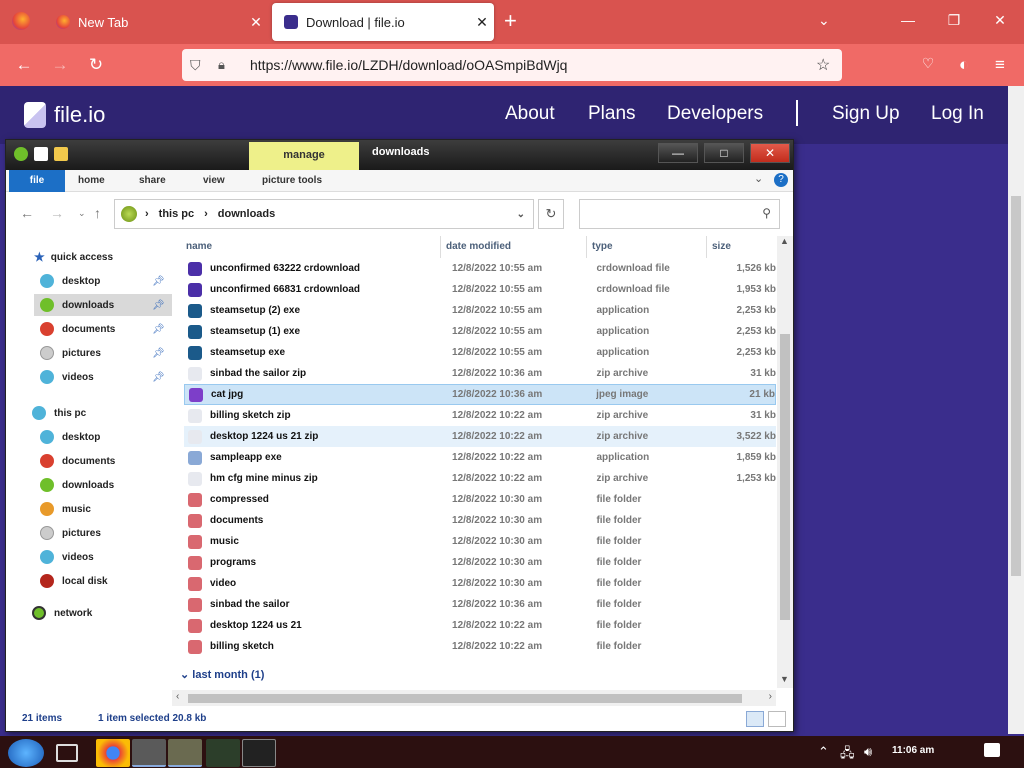 This screenshot has width=1024, height=768. I want to click on nav-this-pc: this pc, so click(59, 413).